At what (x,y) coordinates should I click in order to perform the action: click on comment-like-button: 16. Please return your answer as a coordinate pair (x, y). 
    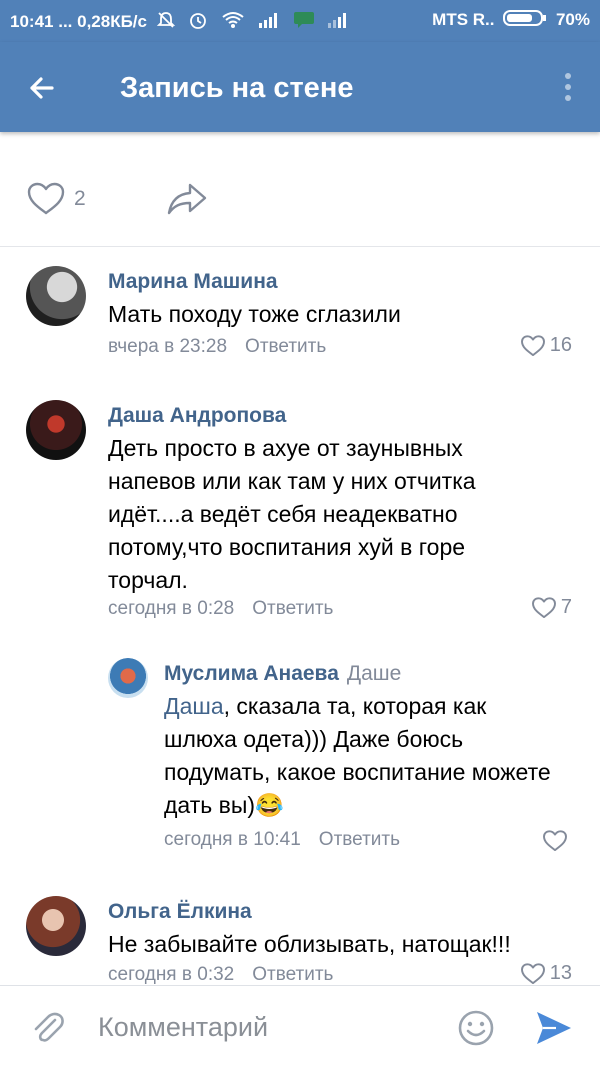
    Looking at the image, I should click on (546, 347).